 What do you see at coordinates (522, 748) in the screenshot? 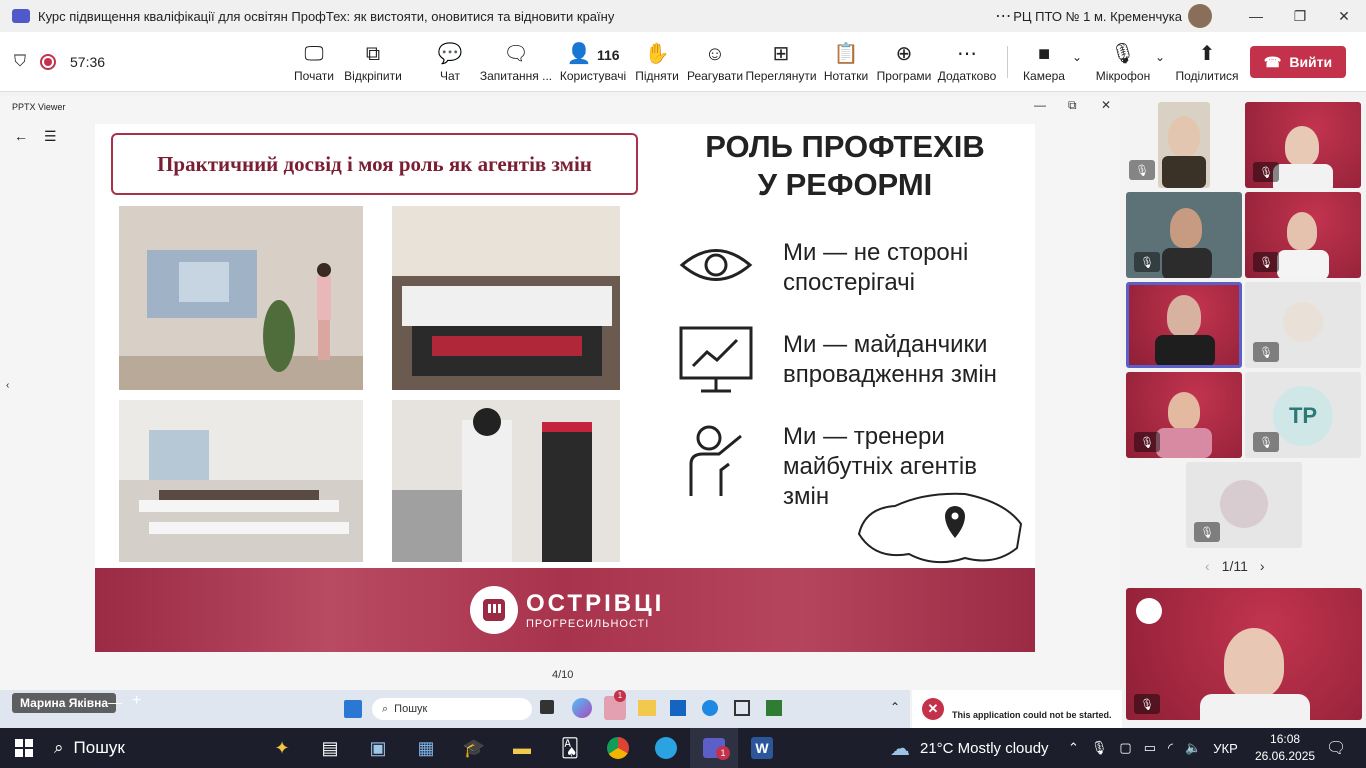
I see `file-explorer-icon: ▬` at bounding box center [522, 748].